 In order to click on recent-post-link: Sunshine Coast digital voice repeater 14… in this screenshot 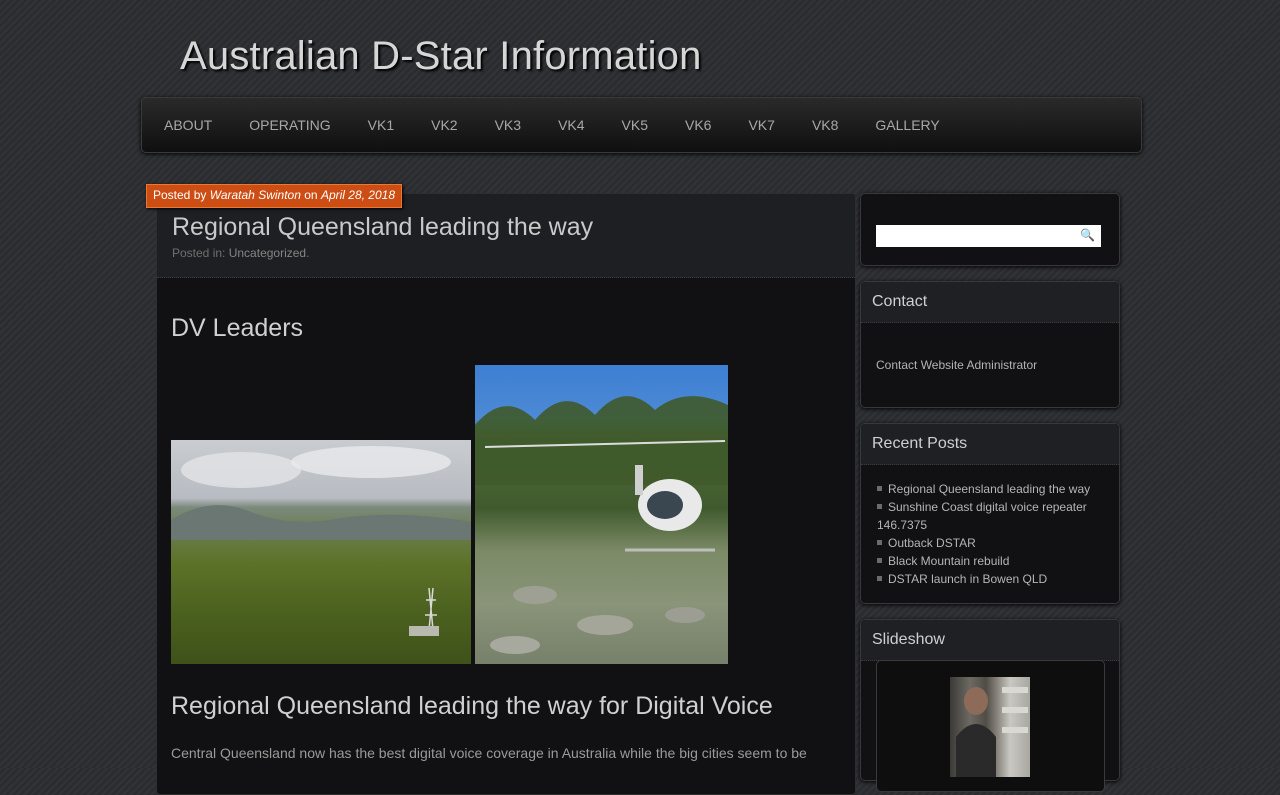, I will do `click(982, 516)`.